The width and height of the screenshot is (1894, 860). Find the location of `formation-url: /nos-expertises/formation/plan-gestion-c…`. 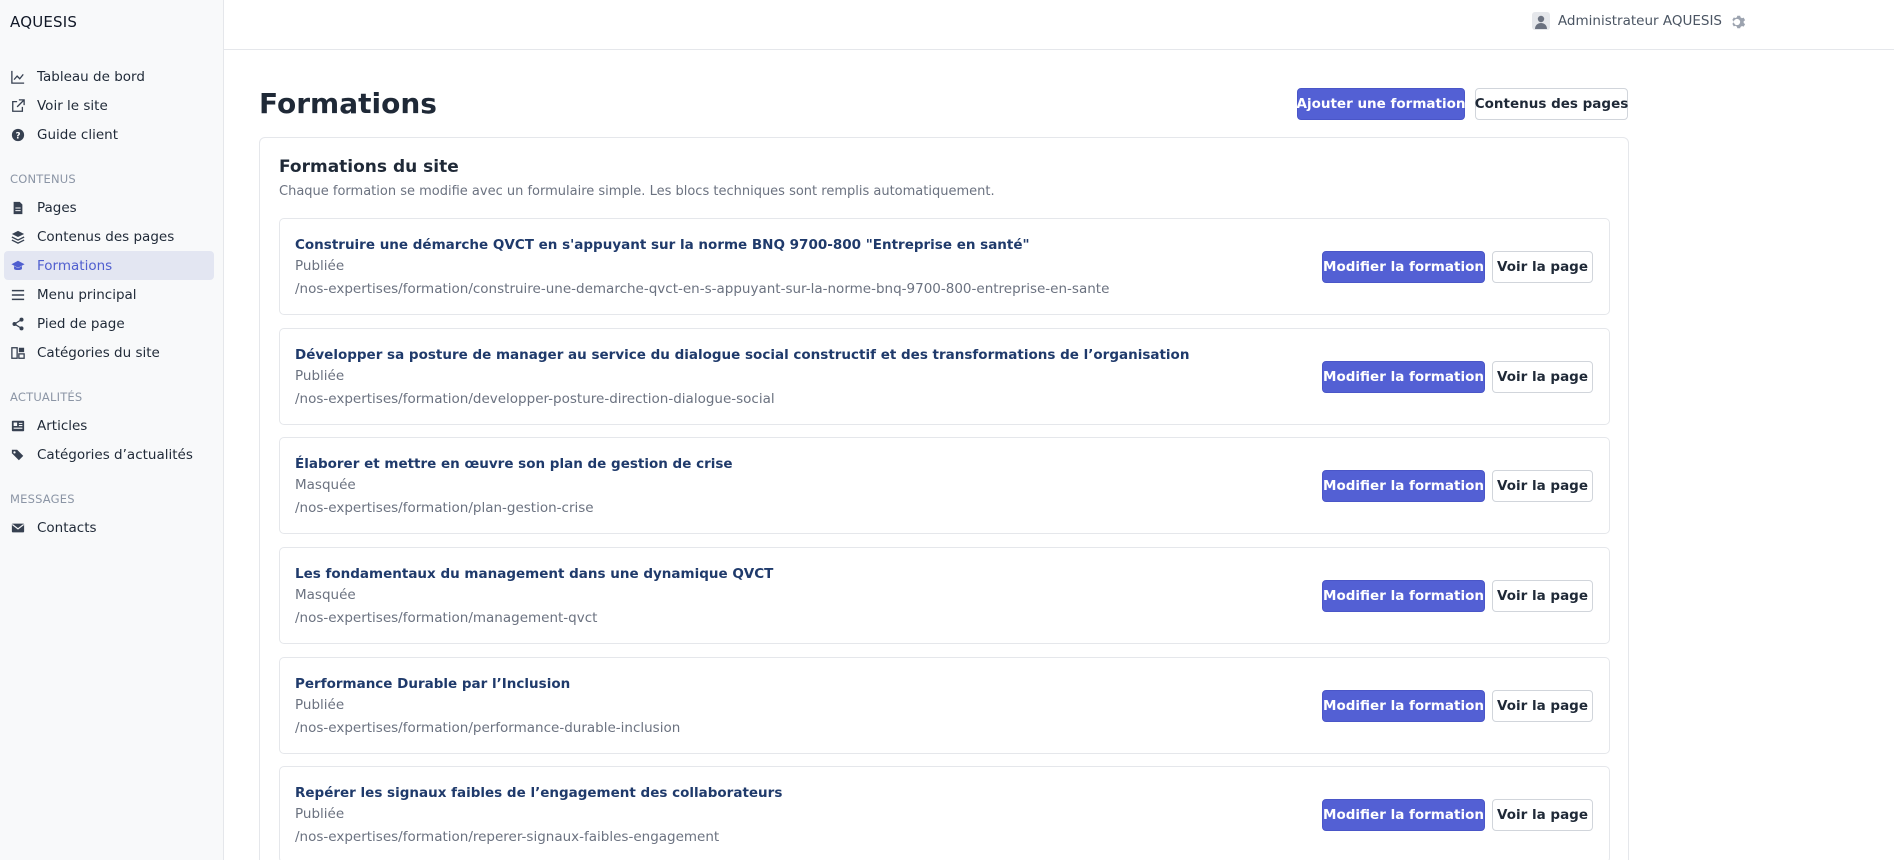

formation-url: /nos-expertises/formation/plan-gestion-c… is located at coordinates (444, 508).